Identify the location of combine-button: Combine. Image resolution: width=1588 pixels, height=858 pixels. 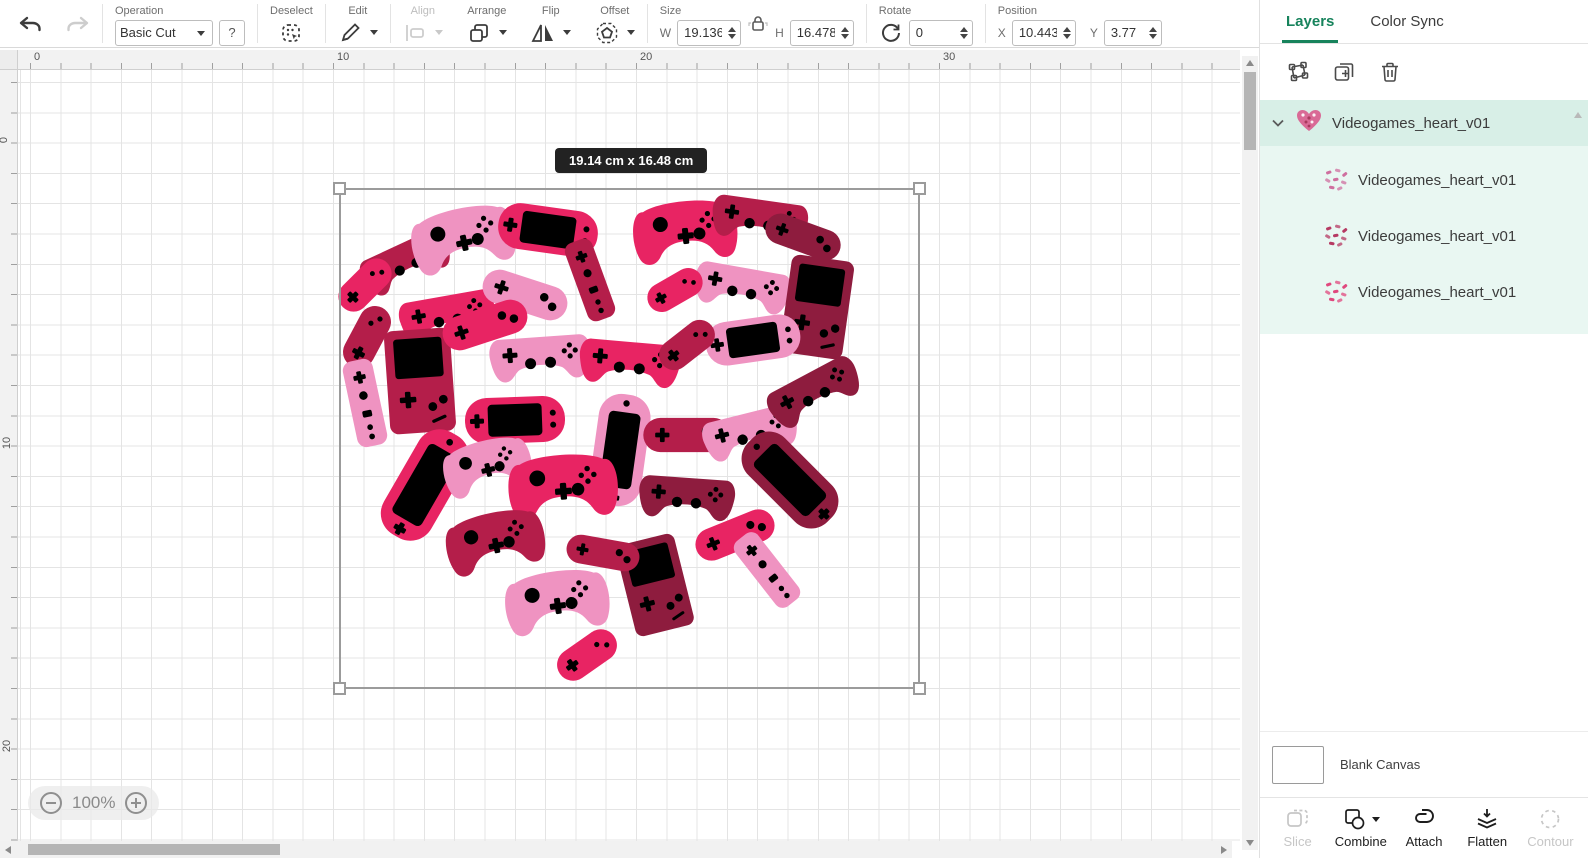
(1360, 828).